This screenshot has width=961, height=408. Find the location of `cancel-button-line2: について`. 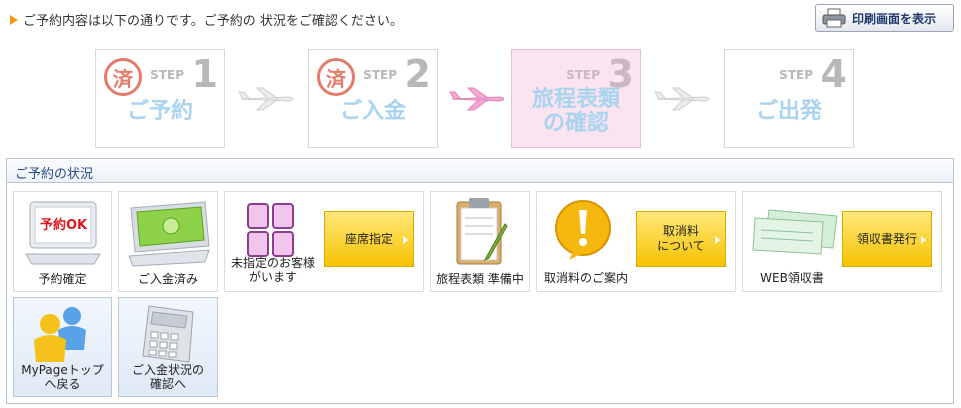

cancel-button-line2: について is located at coordinates (681, 246).